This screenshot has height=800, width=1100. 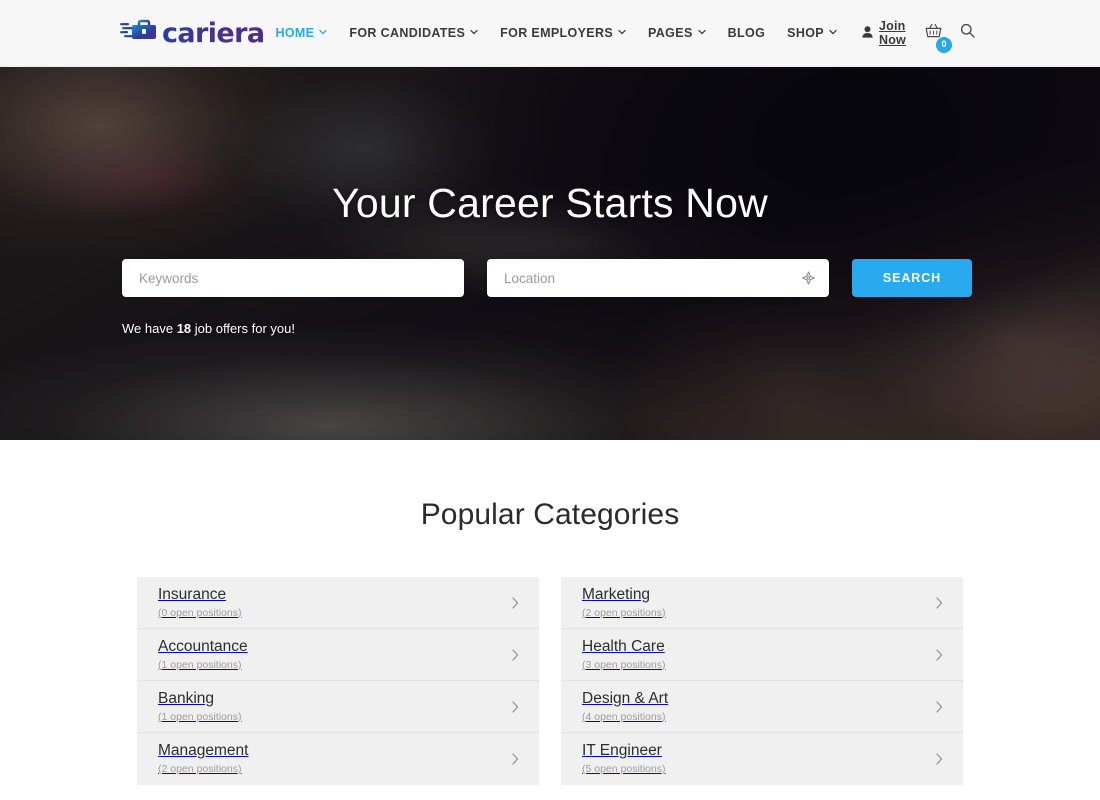 I want to click on category-text: Banking (1 open positions), so click(x=335, y=706).